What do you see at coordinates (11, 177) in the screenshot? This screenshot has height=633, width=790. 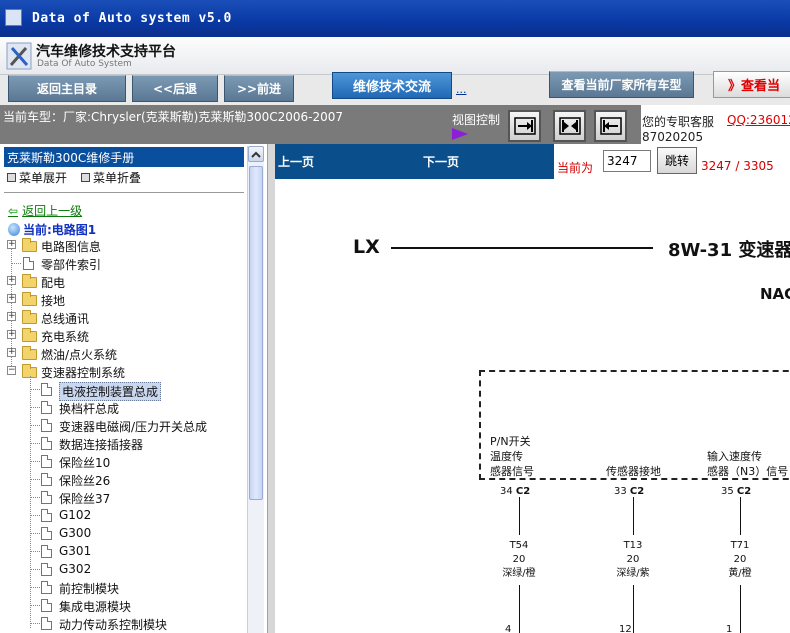 I see `expand-box-icon` at bounding box center [11, 177].